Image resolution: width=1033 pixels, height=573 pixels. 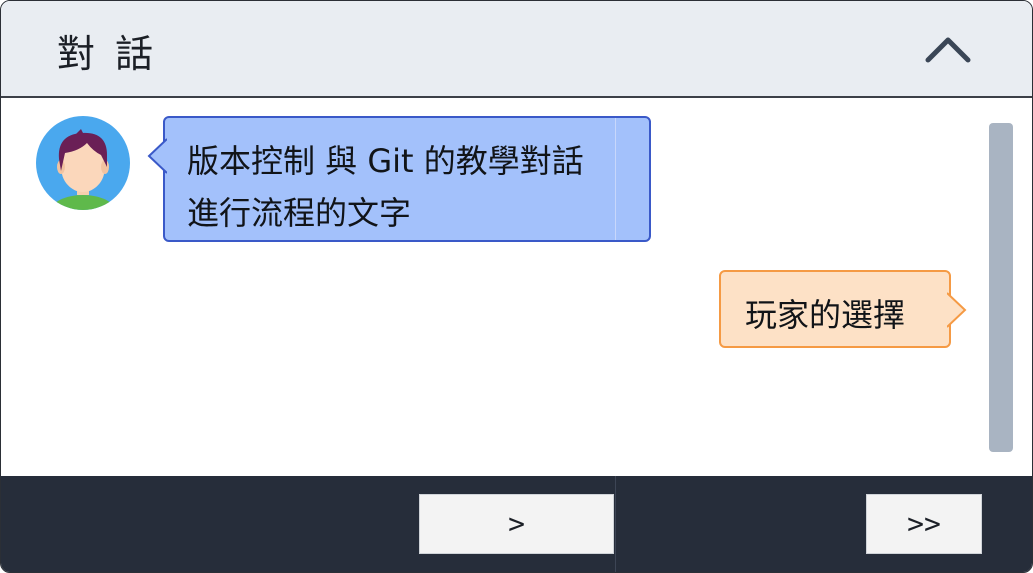 I want to click on player-choice-label: 玩家的選擇, so click(x=825, y=315).